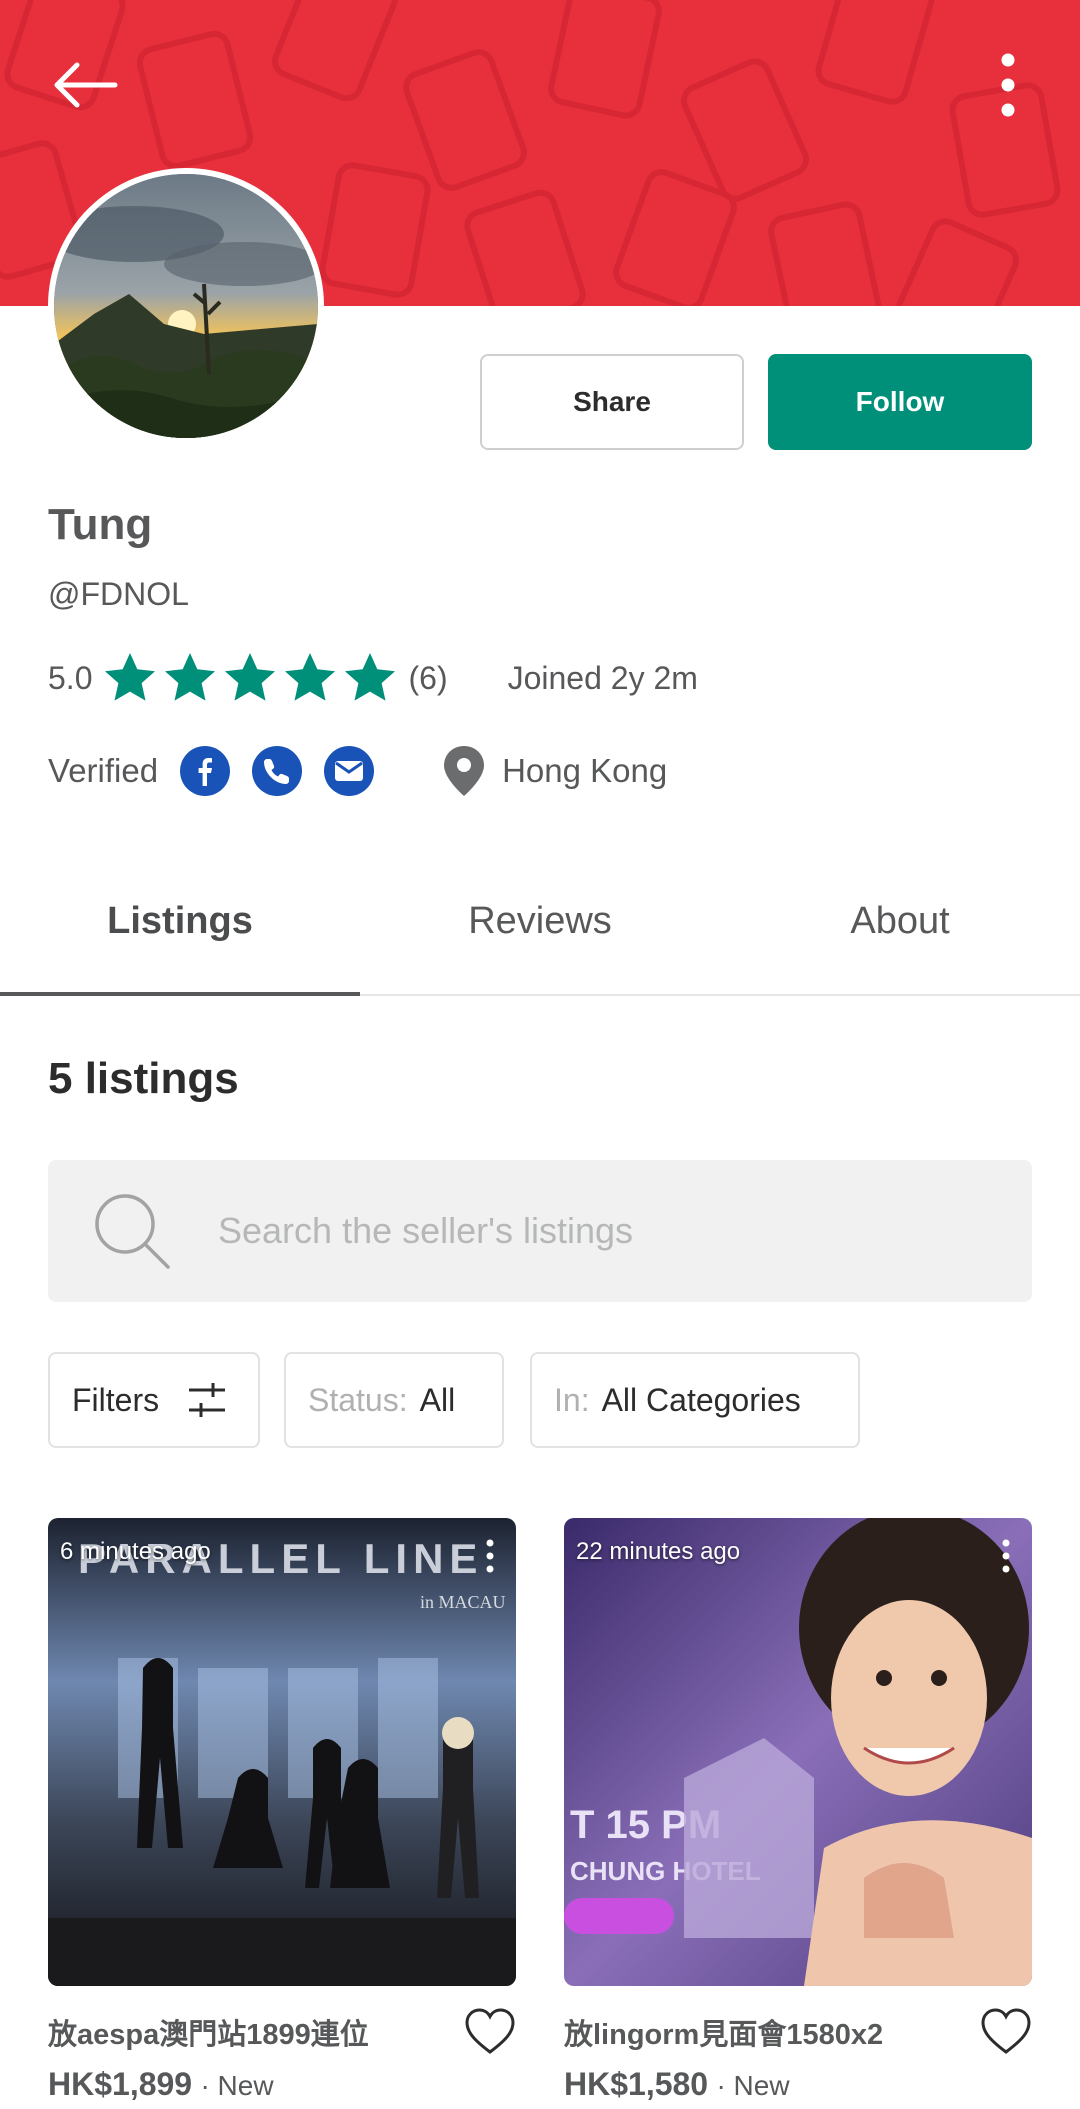 This screenshot has width=1080, height=2109. What do you see at coordinates (636, 2084) in the screenshot?
I see `listing-price: HK$1,580` at bounding box center [636, 2084].